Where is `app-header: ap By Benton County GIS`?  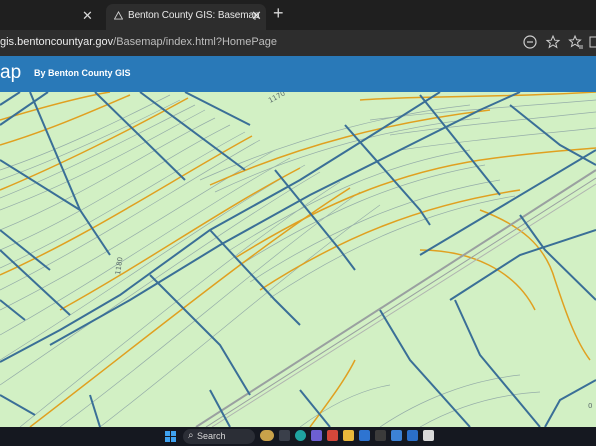 app-header: ap By Benton County GIS is located at coordinates (298, 74).